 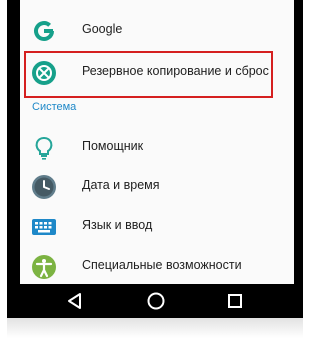 I want to click on settings-item-date-time: Дата и время, so click(x=157, y=187).